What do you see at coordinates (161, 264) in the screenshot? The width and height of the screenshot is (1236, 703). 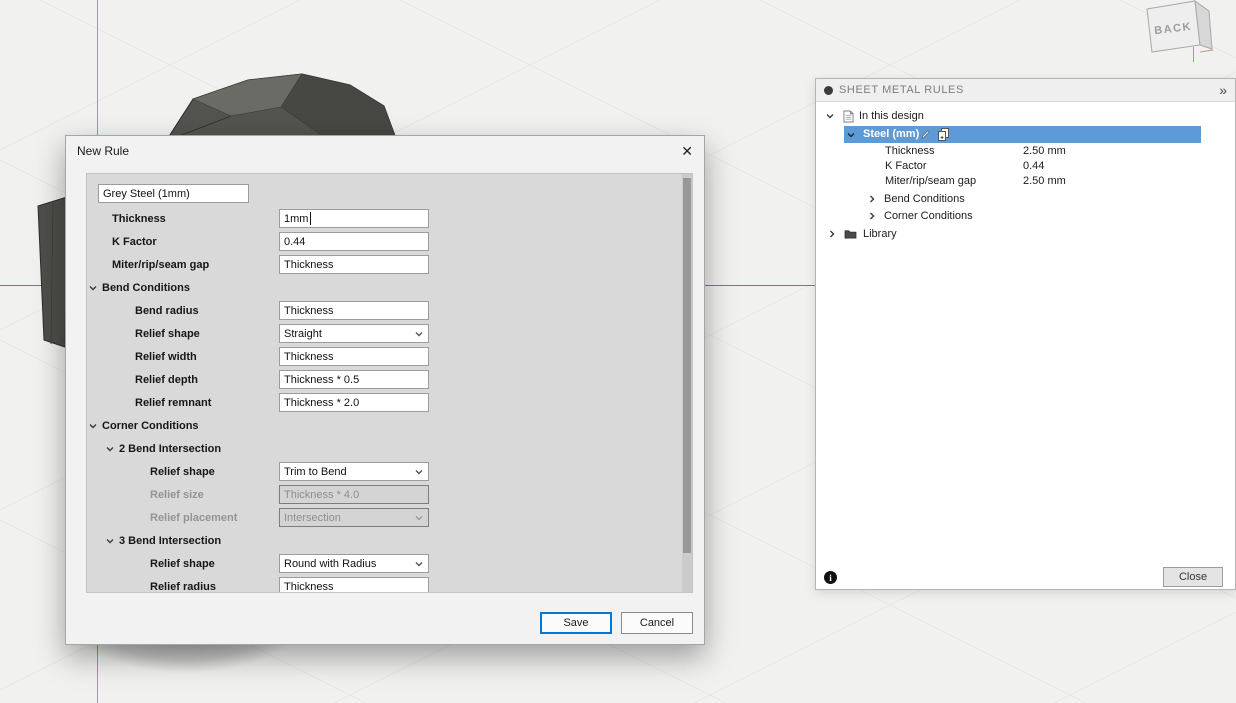 I see `miter-gap-label: Miter/rip/seam gap` at bounding box center [161, 264].